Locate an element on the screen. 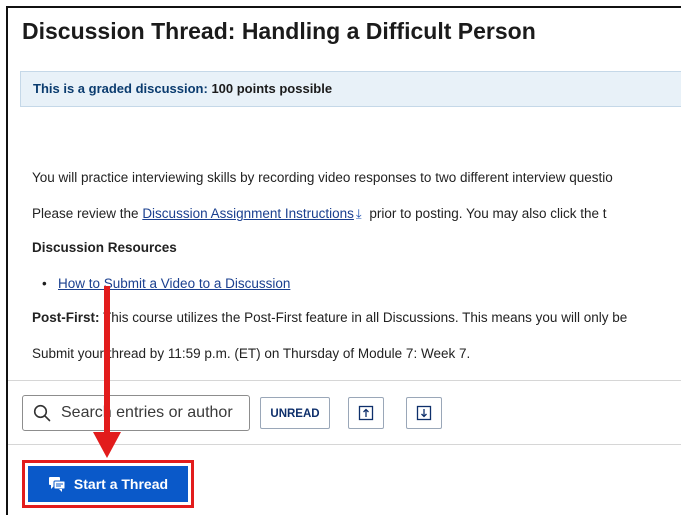 This screenshot has height=515, width=681. resources-heading: Discussion Resources is located at coordinates (104, 247).